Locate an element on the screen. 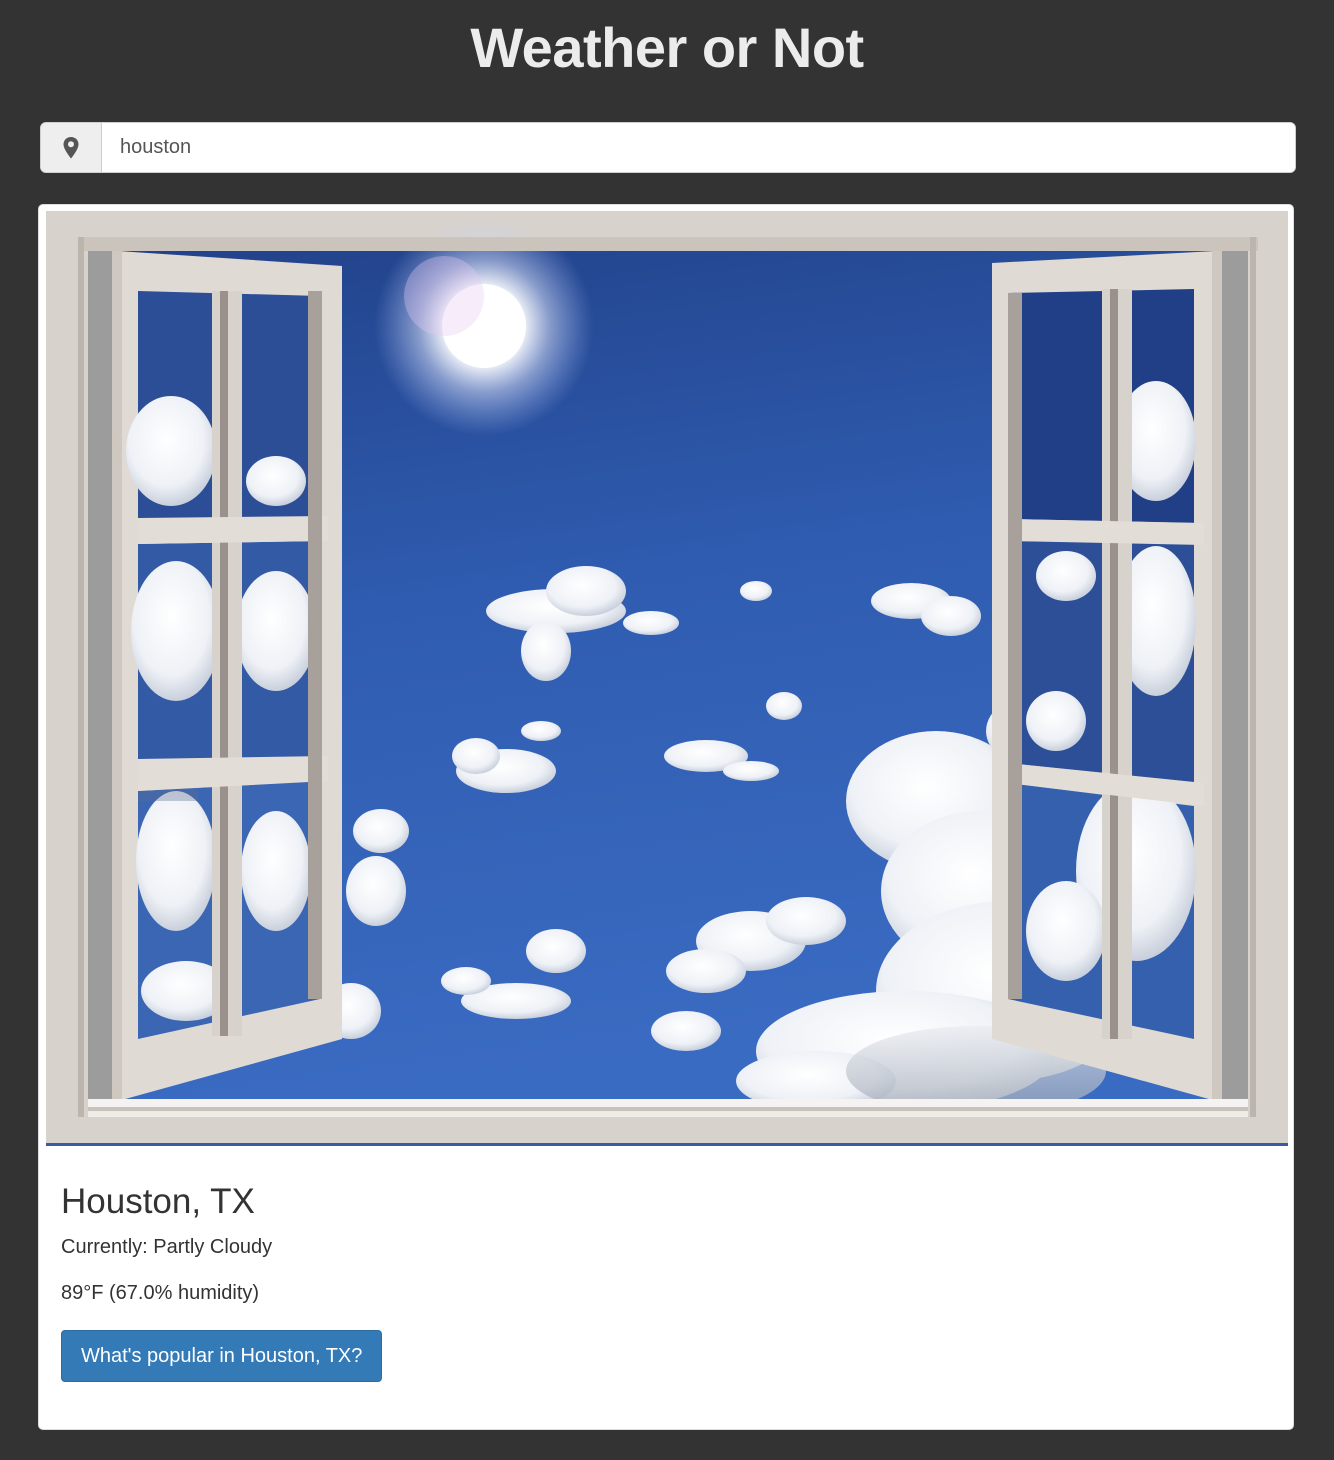  app-title: Weather or Not is located at coordinates (667, 47).